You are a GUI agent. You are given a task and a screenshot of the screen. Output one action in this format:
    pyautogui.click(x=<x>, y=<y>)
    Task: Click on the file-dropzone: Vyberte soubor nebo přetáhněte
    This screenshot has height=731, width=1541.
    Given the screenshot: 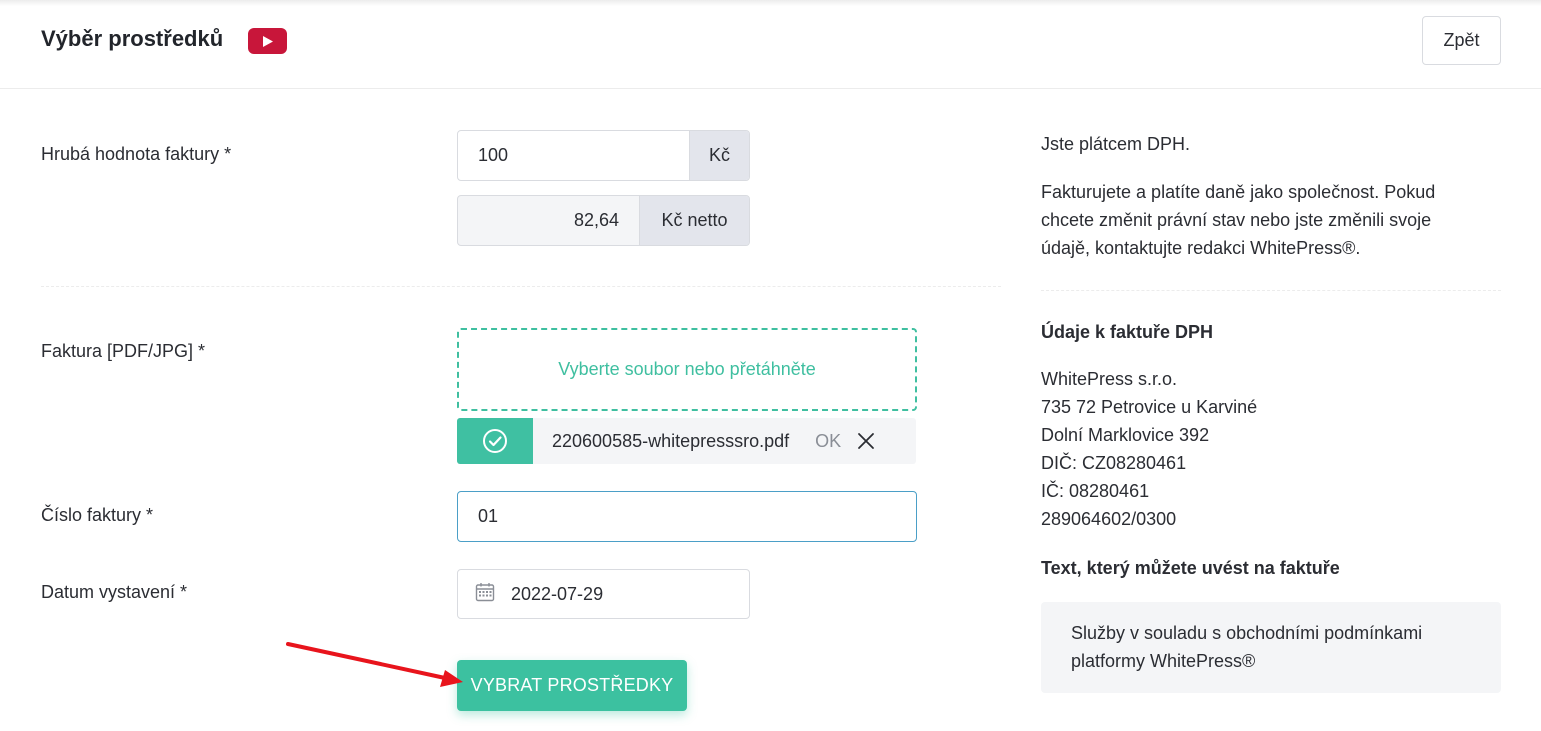 What is the action you would take?
    pyautogui.click(x=687, y=369)
    